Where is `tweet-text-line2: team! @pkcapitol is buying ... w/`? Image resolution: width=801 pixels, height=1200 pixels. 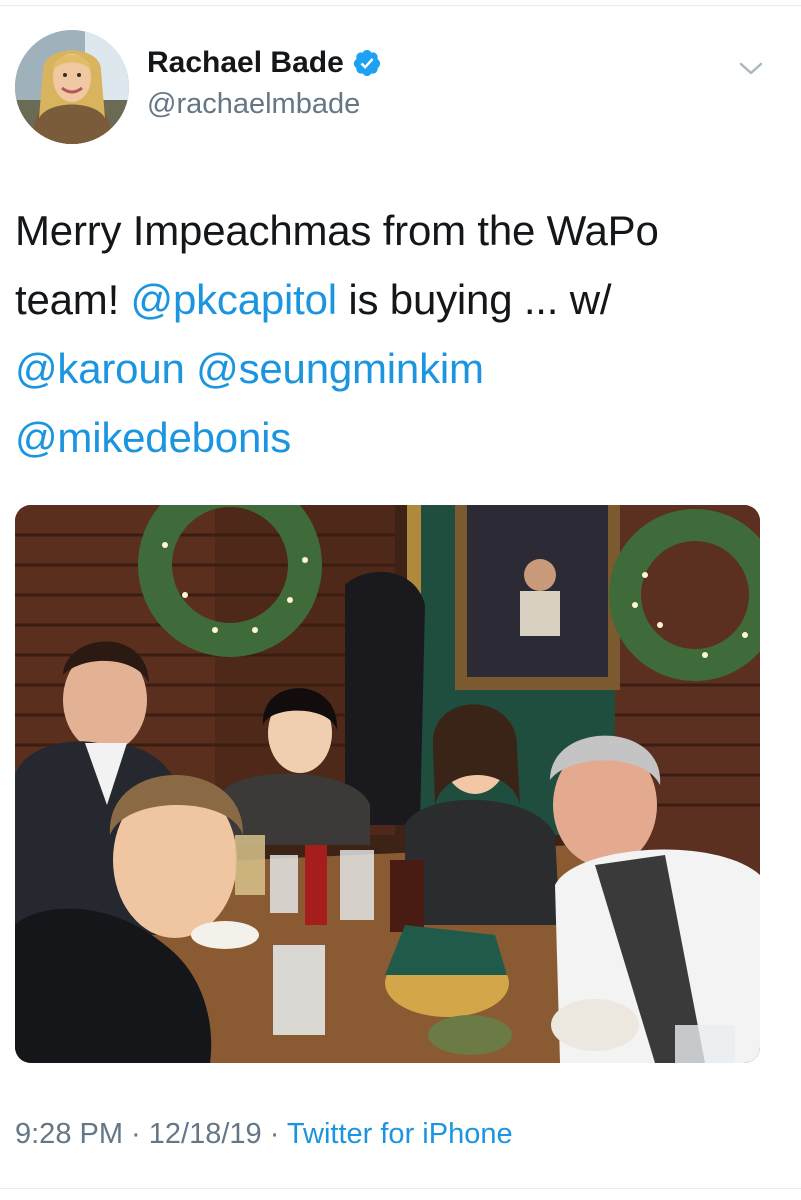
tweet-text-line2: team! @pkcapitol is buying ... w/ is located at coordinates (400, 299).